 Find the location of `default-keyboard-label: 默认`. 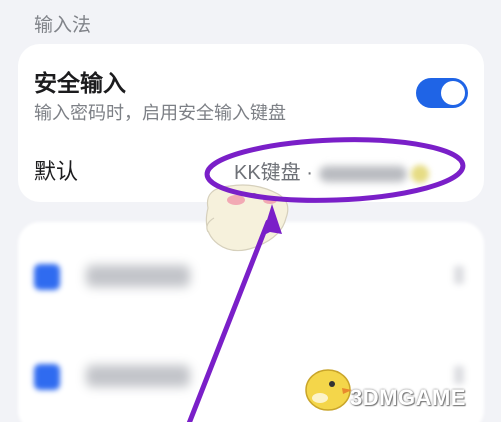

default-keyboard-label: 默认 is located at coordinates (56, 171).